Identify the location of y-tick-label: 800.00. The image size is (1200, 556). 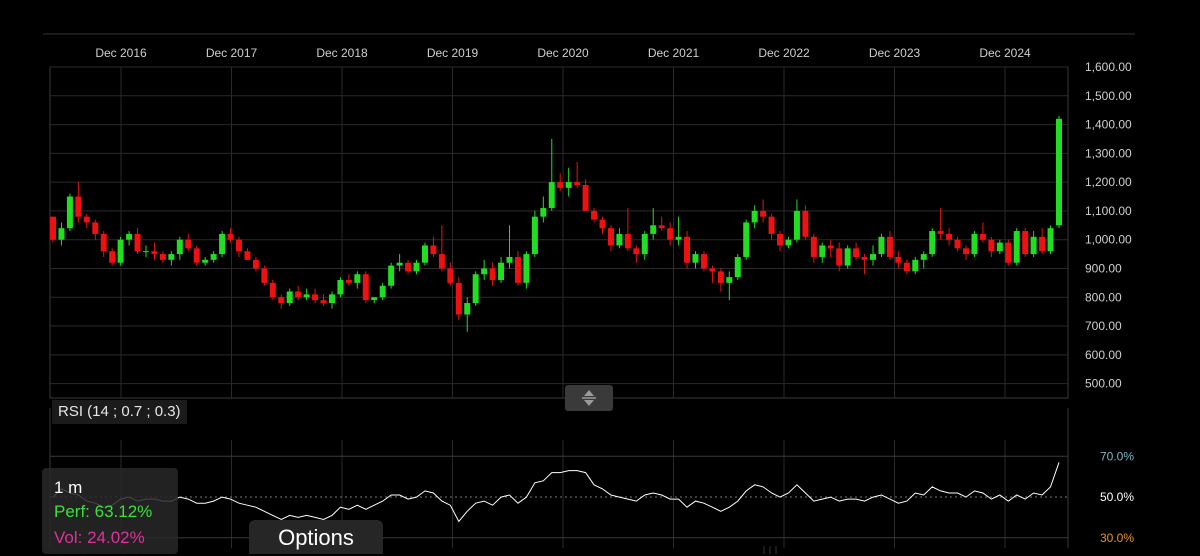
(1103, 297).